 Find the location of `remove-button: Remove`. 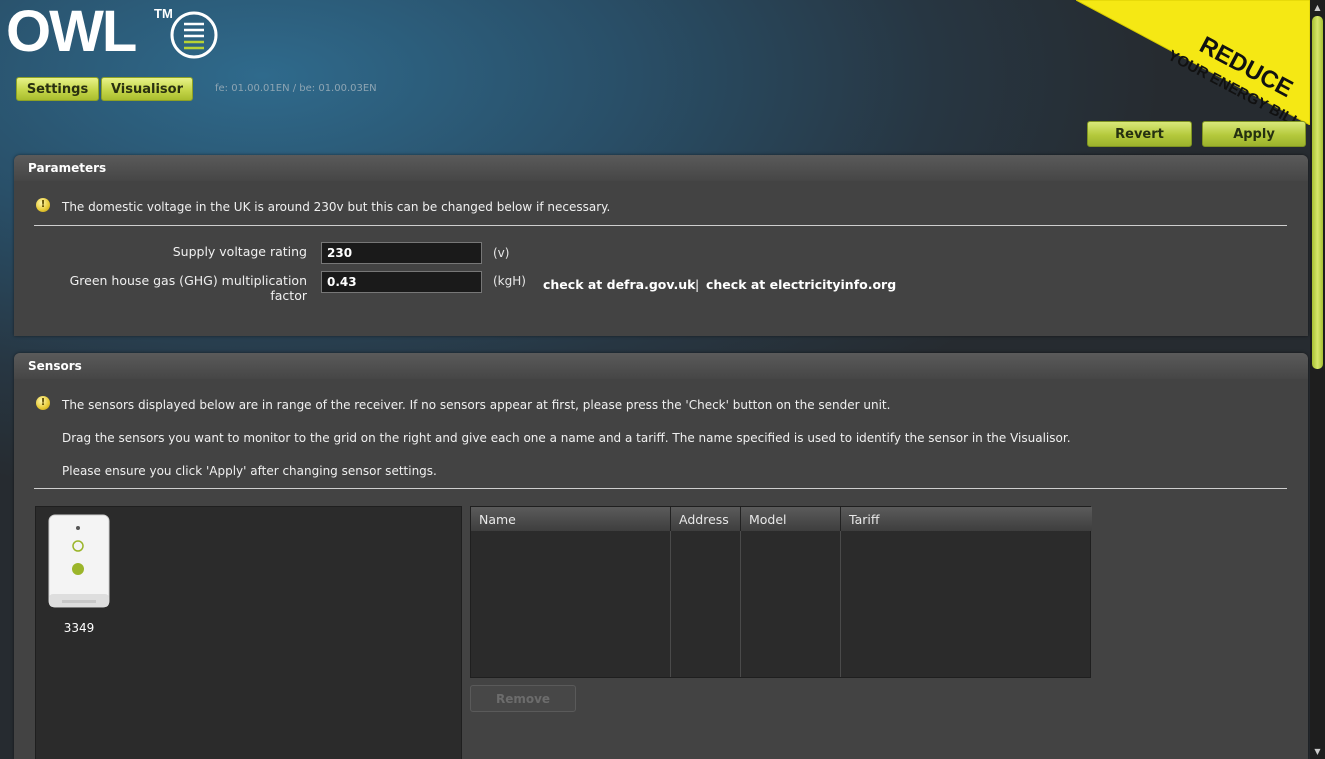

remove-button: Remove is located at coordinates (523, 698).